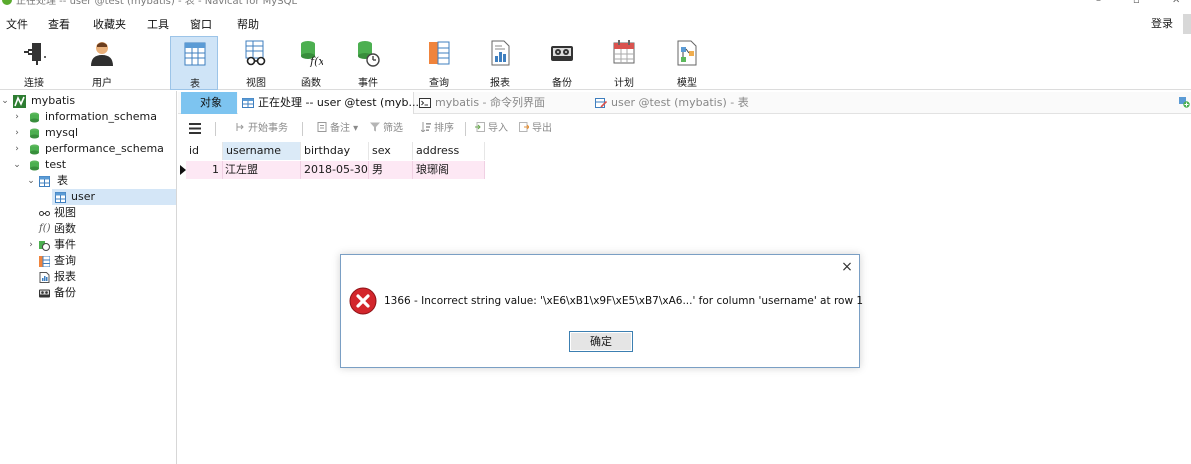 The image size is (1191, 464). Describe the element at coordinates (449, 151) in the screenshot. I see `column-header-address: address` at that location.